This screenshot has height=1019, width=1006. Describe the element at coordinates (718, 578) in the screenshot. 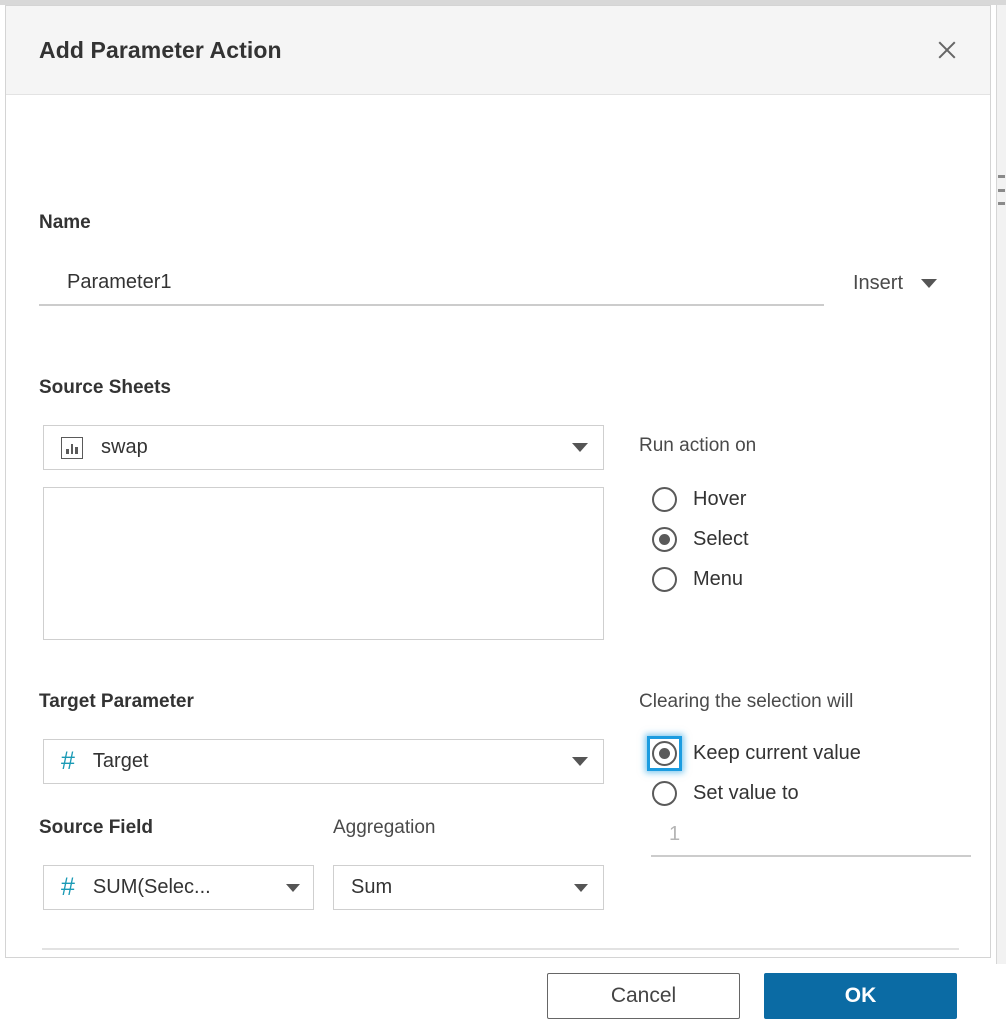

I see `radio-label-menu: Menu` at that location.